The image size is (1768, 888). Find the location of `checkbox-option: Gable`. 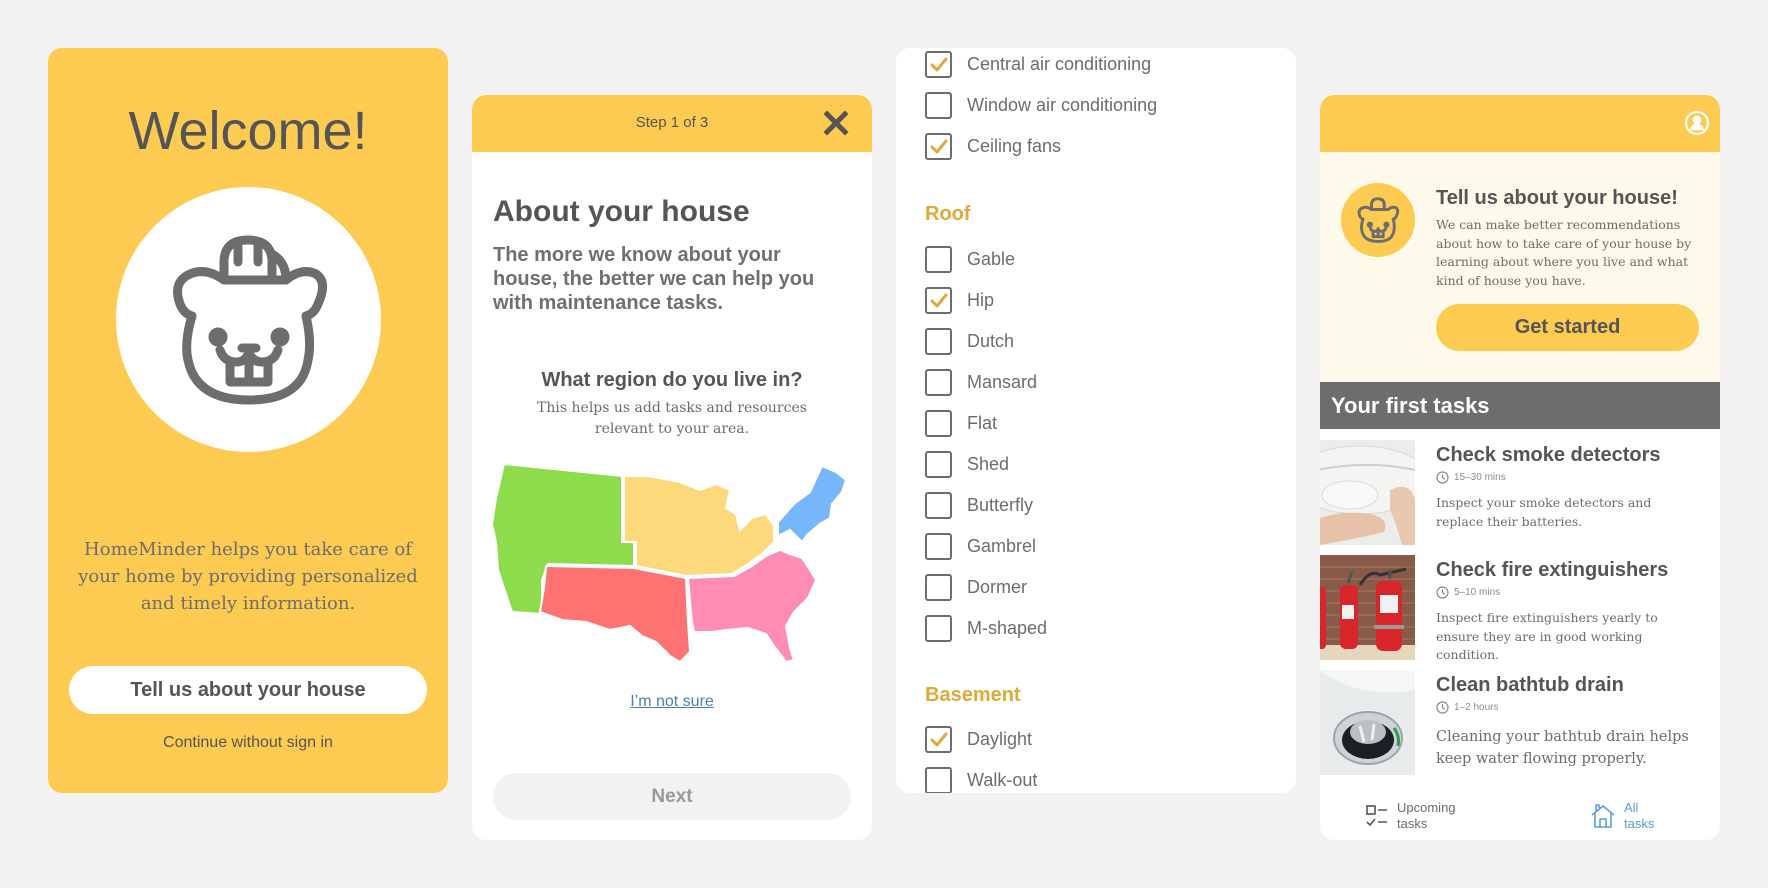

checkbox-option: Gable is located at coordinates (970, 259).